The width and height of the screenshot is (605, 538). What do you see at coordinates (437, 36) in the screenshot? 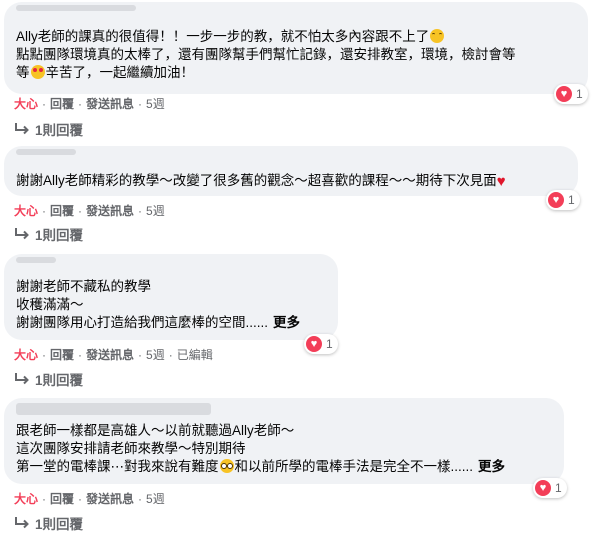
I see `grinning-face-emoji` at bounding box center [437, 36].